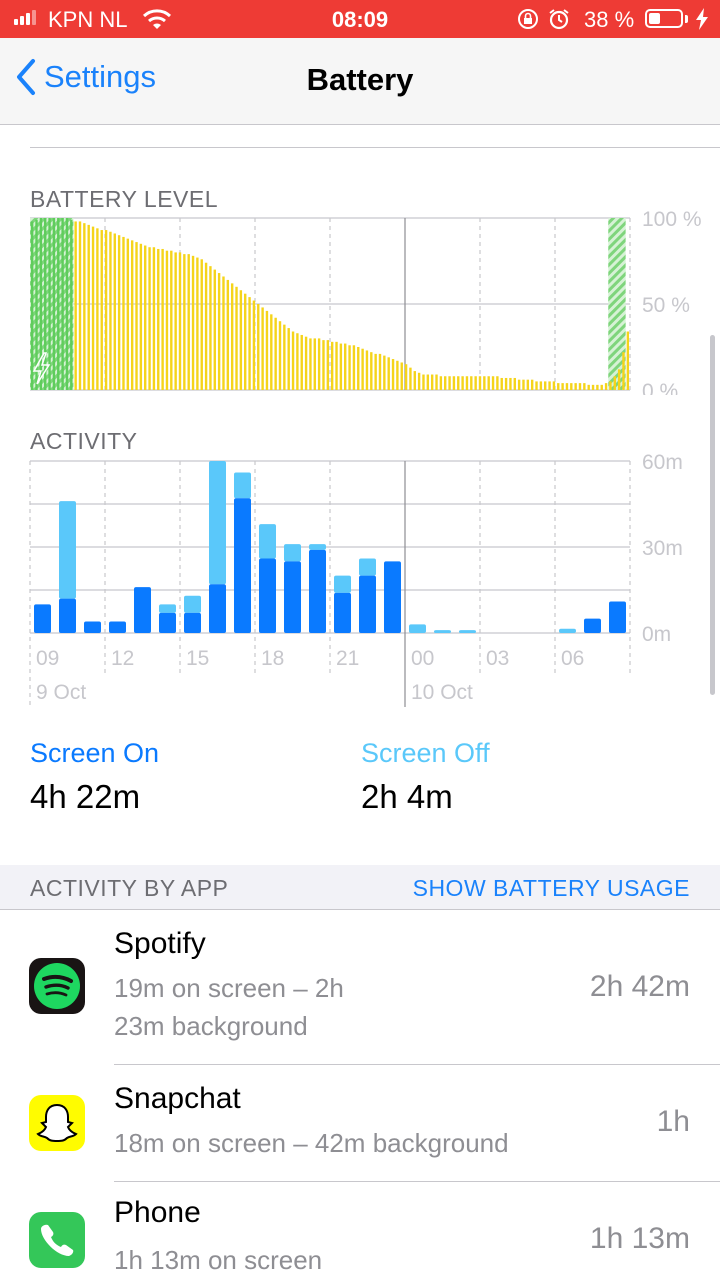 The height and width of the screenshot is (1280, 720). Describe the element at coordinates (702, 19) in the screenshot. I see `charging-bolt-icon` at that location.